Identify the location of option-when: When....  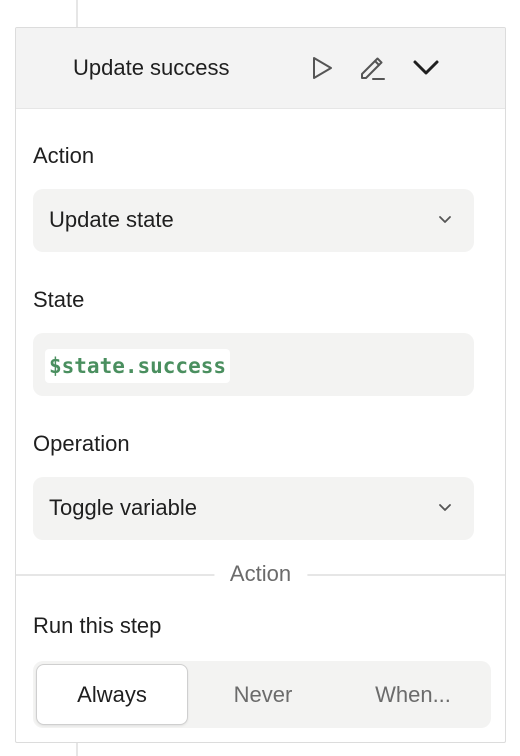
(413, 694).